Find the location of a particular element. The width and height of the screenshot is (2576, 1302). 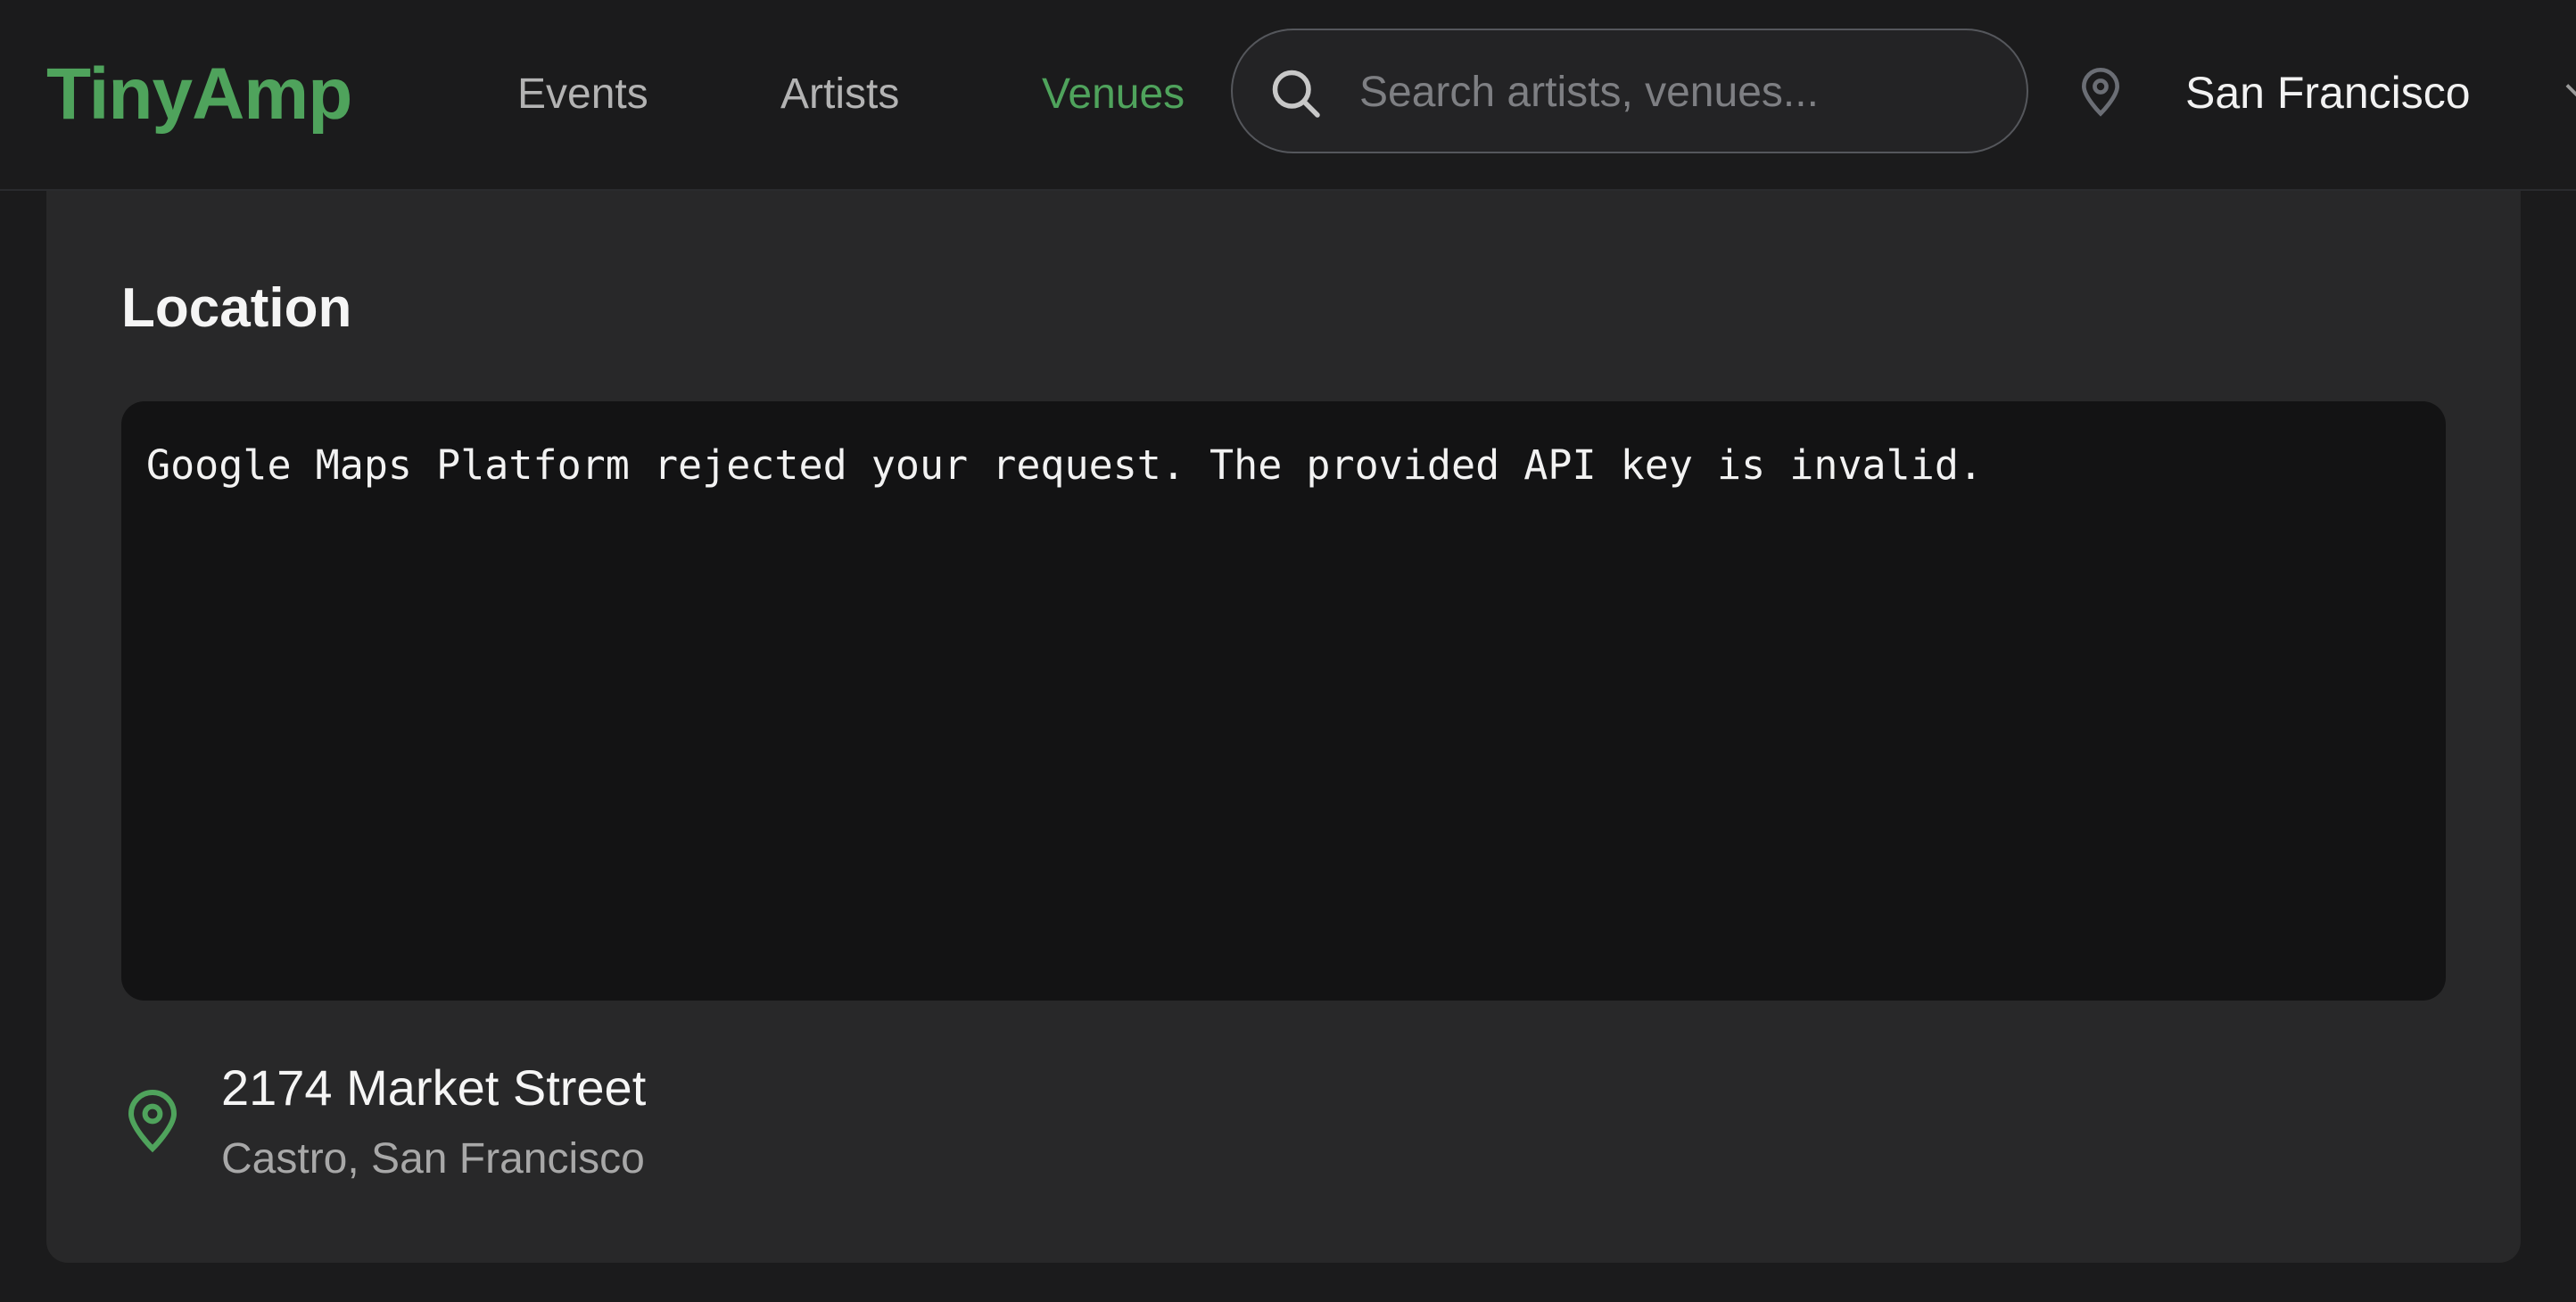

nav-link-events: Events is located at coordinates (583, 94).